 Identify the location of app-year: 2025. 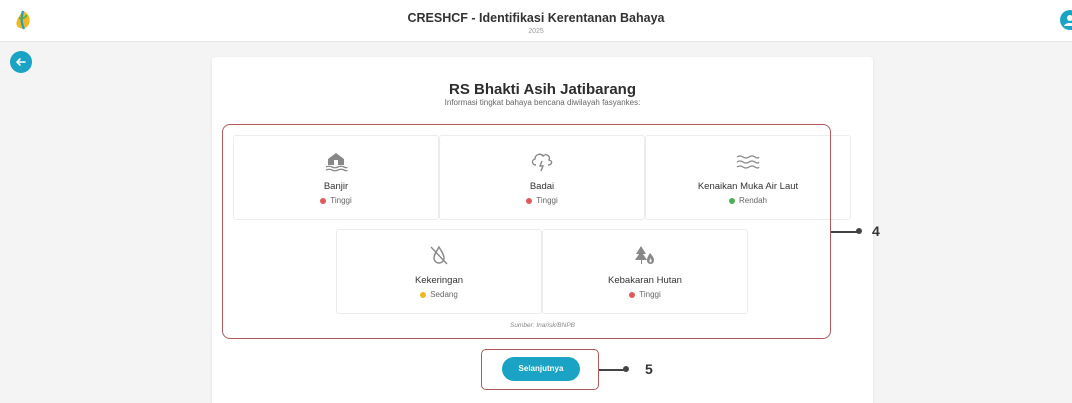
(536, 31).